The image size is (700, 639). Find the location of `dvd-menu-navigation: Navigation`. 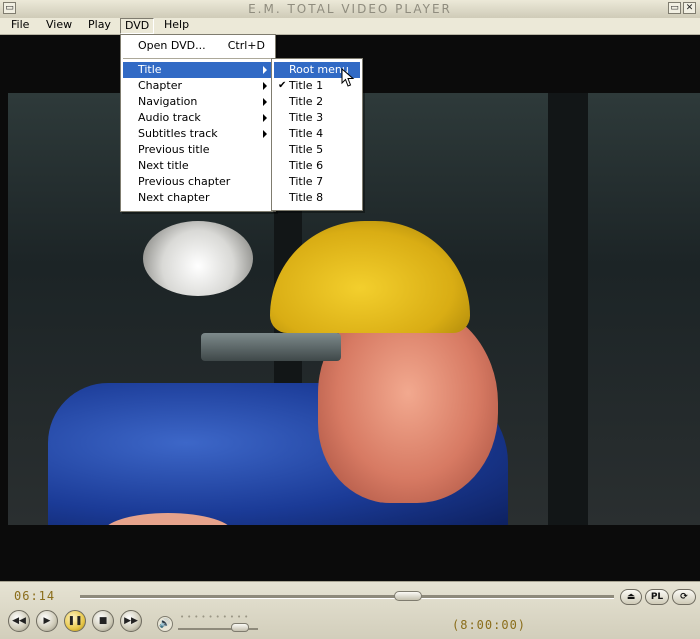

dvd-menu-navigation: Navigation is located at coordinates (198, 102).